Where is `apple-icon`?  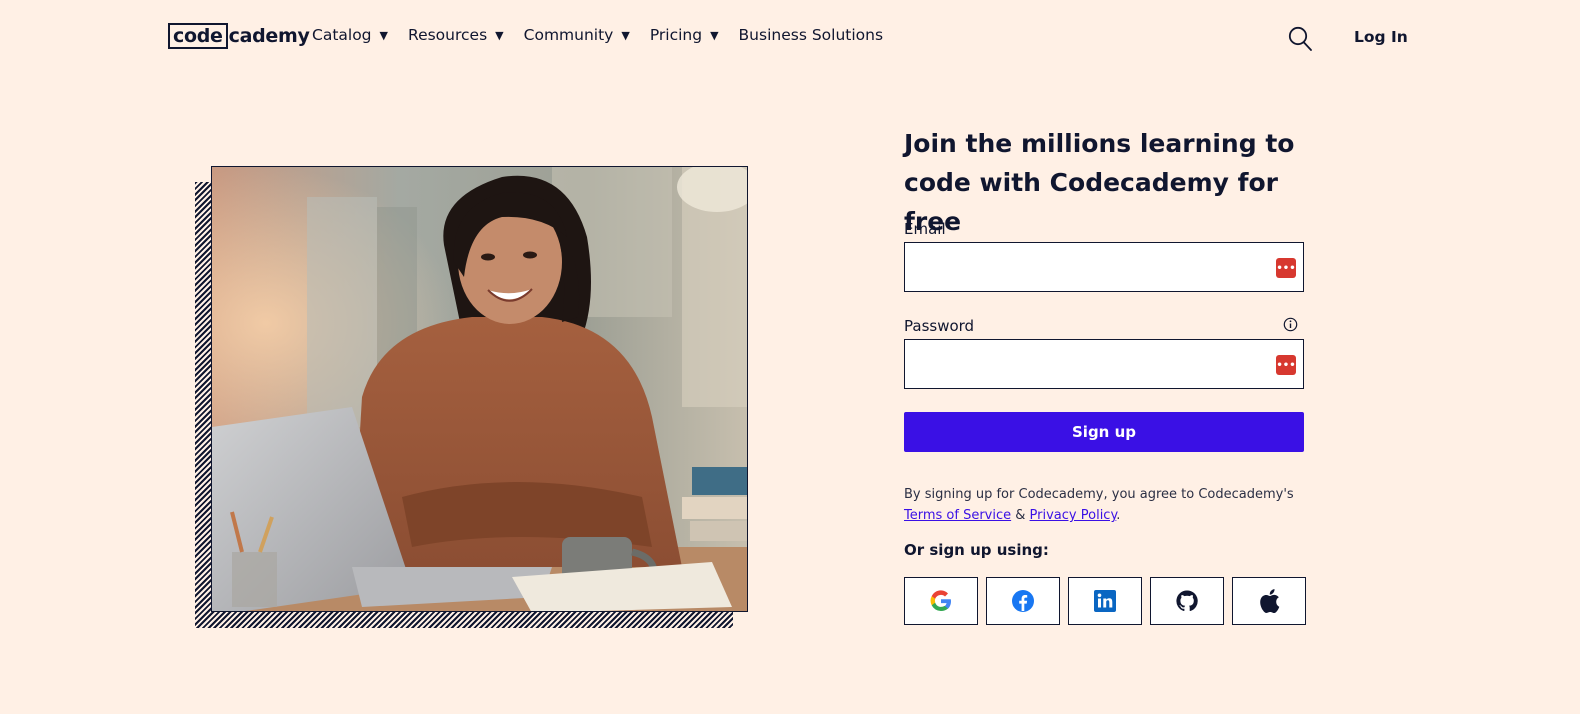
apple-icon is located at coordinates (1270, 601).